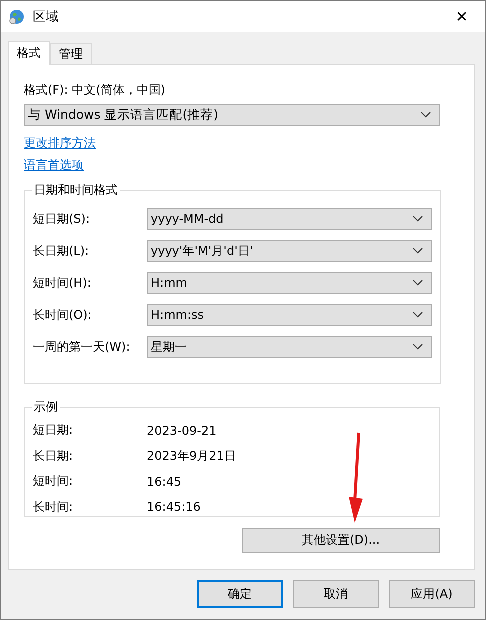  I want to click on format-dropdown: yyyy'年'M'月'd'日', so click(289, 251).